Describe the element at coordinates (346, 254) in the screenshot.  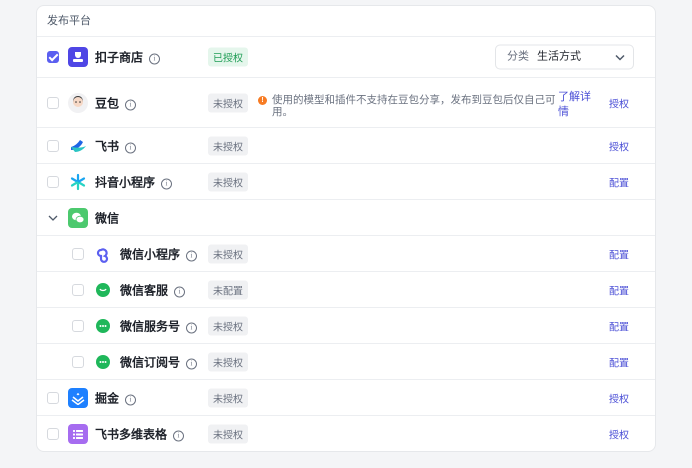
I see `platform-row-wechat-miniprogram: 微信小程序 i 未授权 配置` at that location.